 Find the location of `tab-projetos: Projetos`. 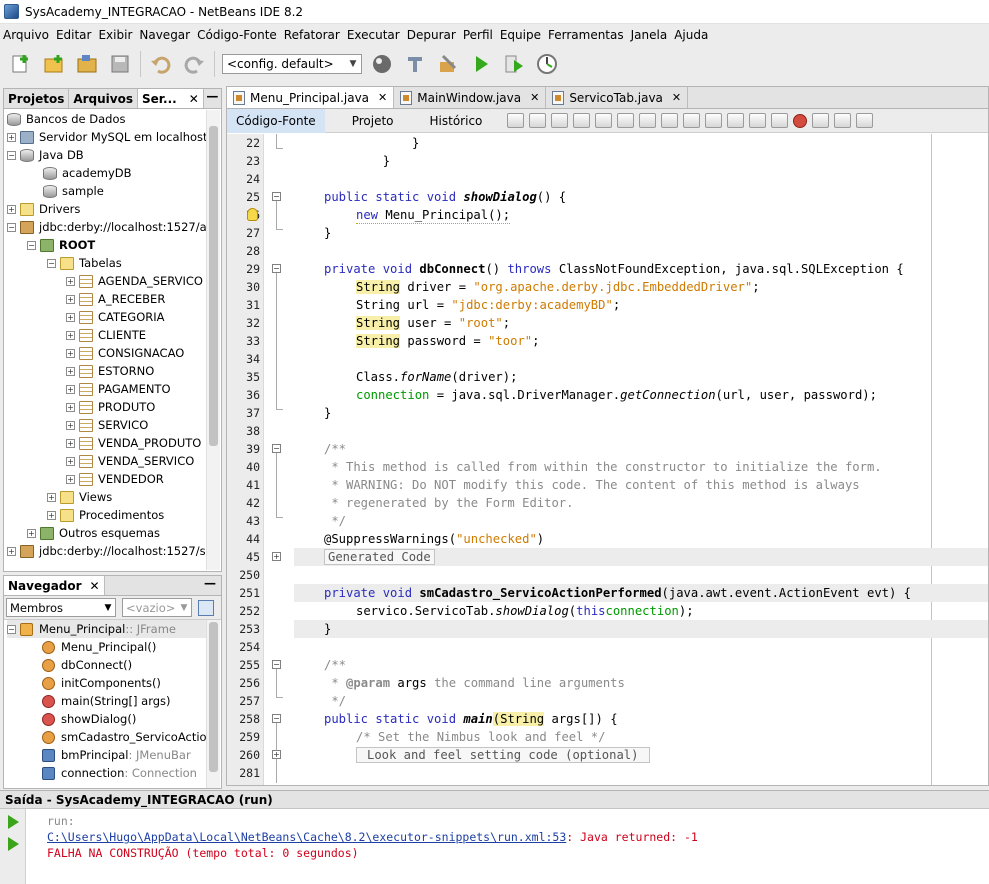

tab-projetos: Projetos is located at coordinates (37, 98).